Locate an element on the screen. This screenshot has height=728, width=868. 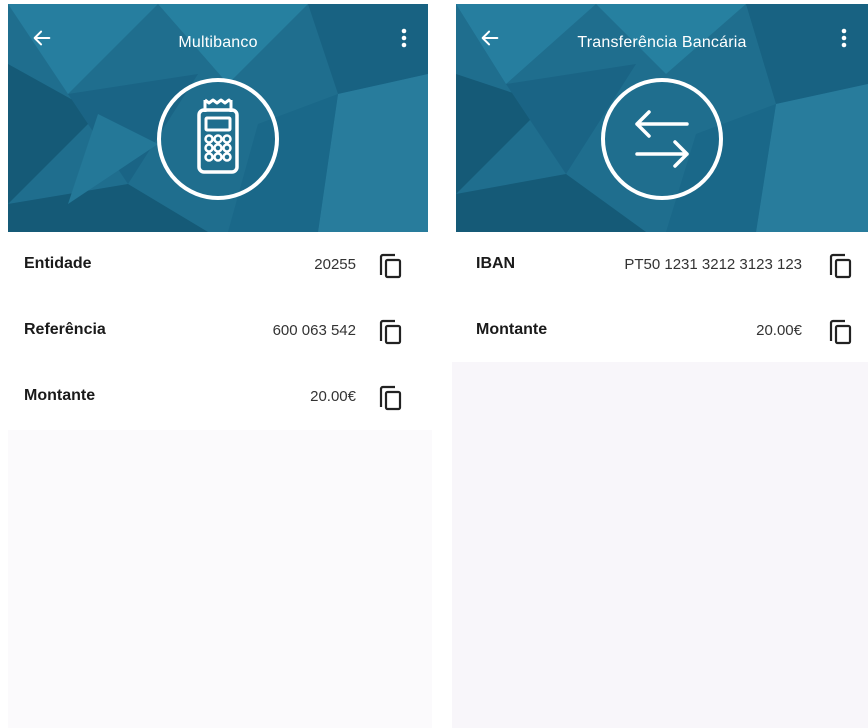
entidade-value: 20255 is located at coordinates (335, 264).